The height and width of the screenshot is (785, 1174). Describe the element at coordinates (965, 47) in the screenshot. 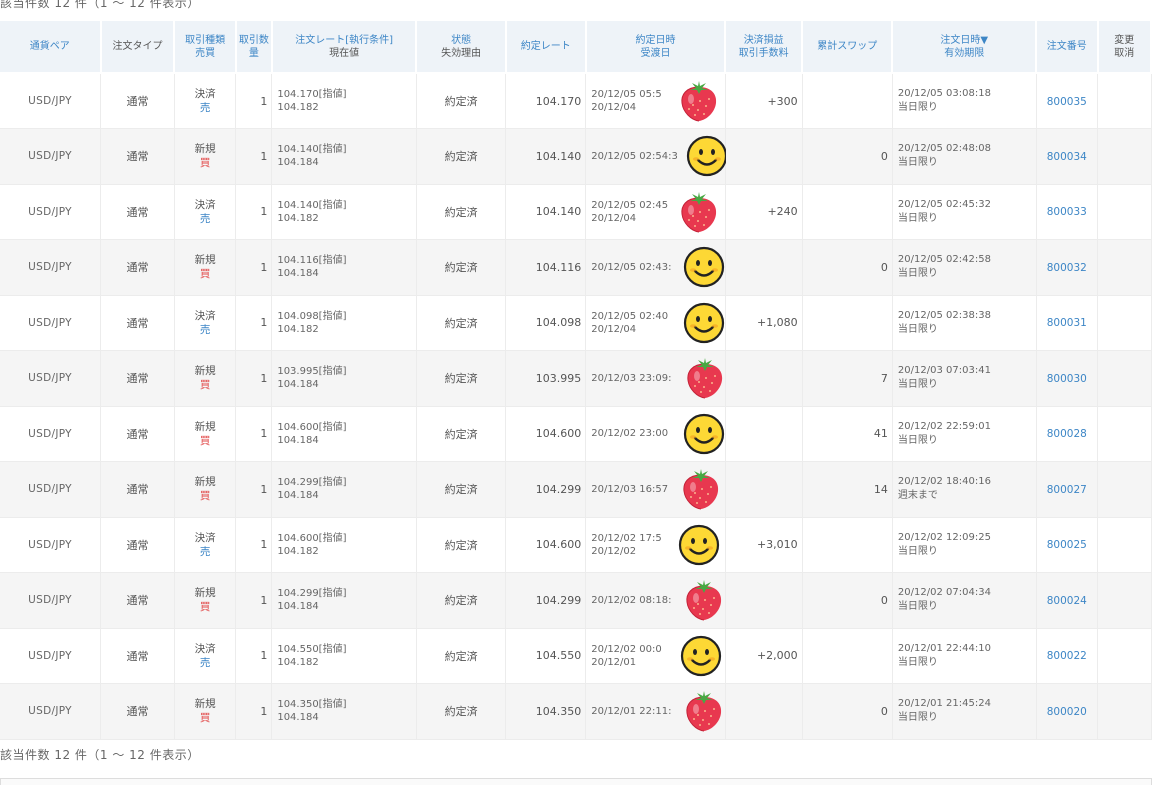

I see `col-header-order-datetime: 注文日時▼ 有効期限` at that location.